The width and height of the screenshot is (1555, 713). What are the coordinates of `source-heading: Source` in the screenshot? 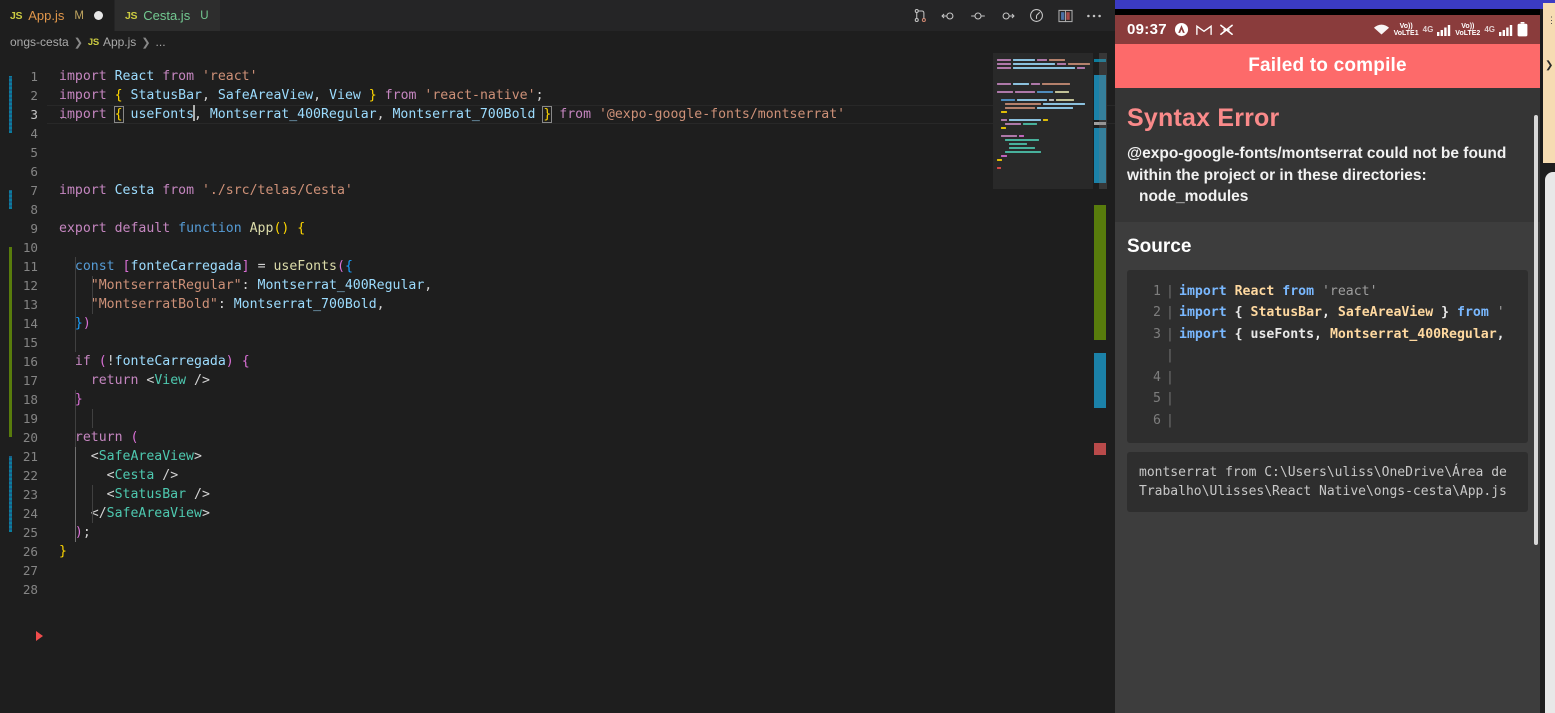 It's located at (1159, 246).